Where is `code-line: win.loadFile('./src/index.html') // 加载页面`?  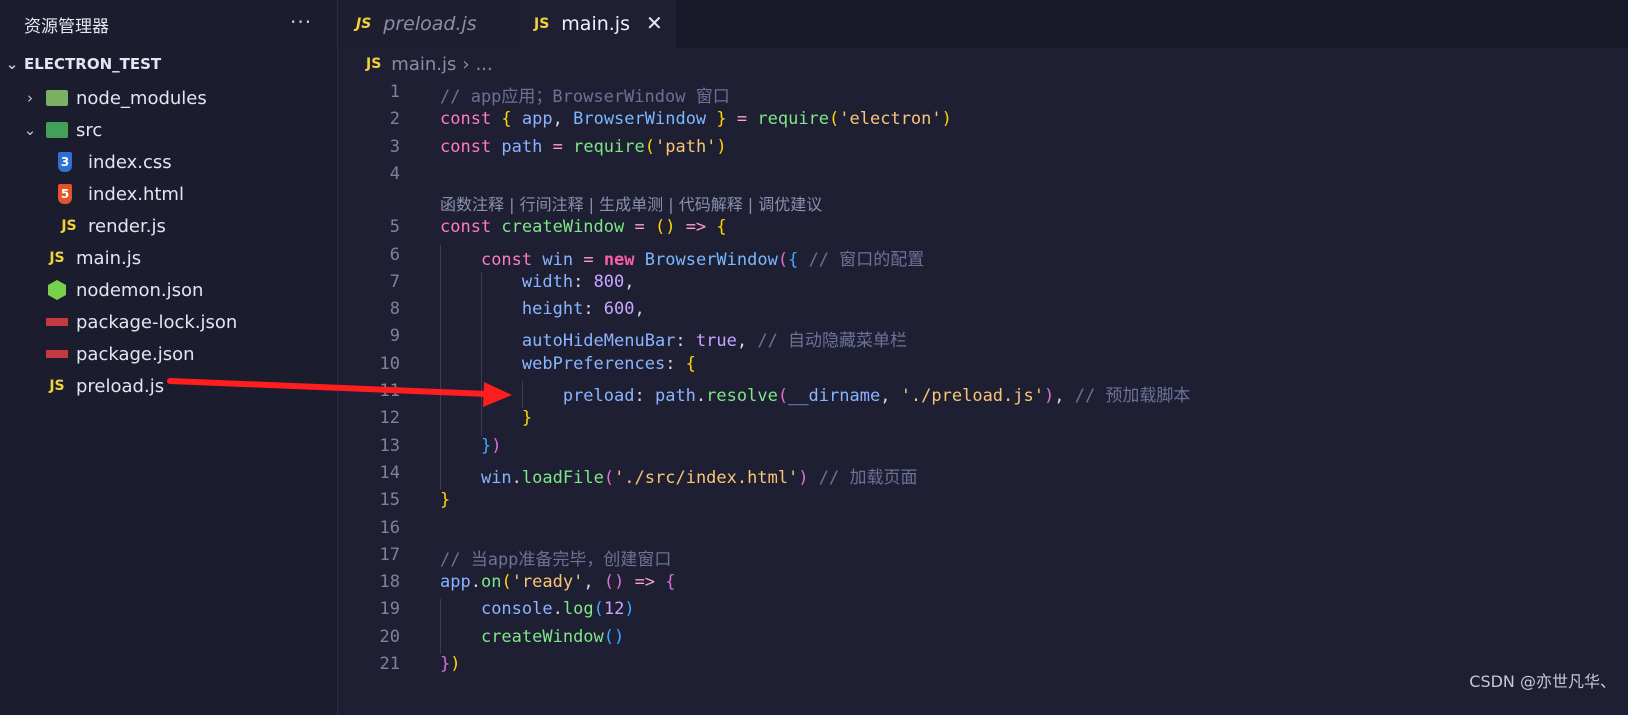
code-line: win.loadFile('./src/index.html') // 加载页面 is located at coordinates (679, 475).